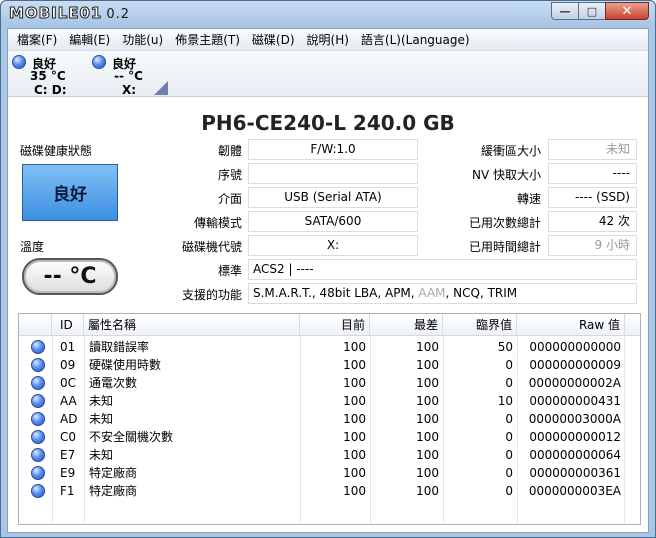 The image size is (656, 538). Describe the element at coordinates (575, 365) in the screenshot. I see `attr-raw: 000000000009` at that location.